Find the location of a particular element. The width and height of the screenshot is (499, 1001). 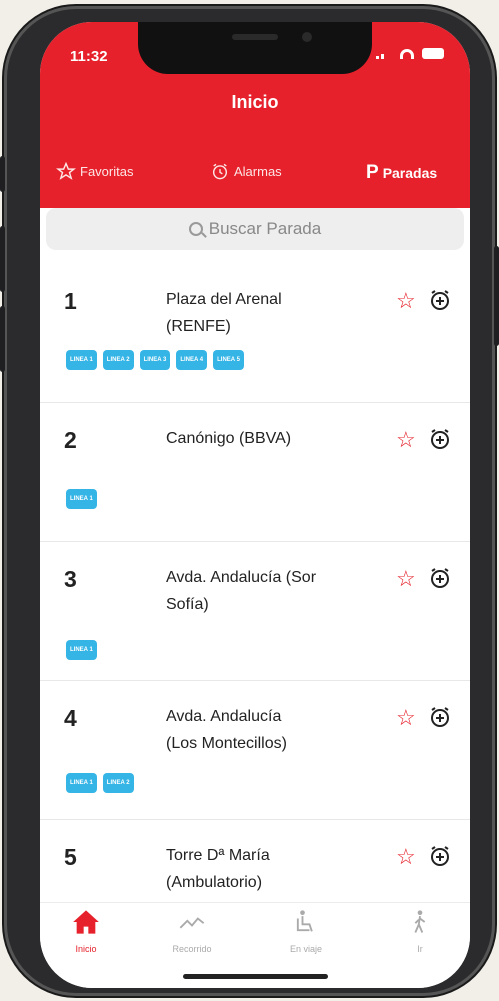

nav-inicio-label: Inicio is located at coordinates (86, 949).